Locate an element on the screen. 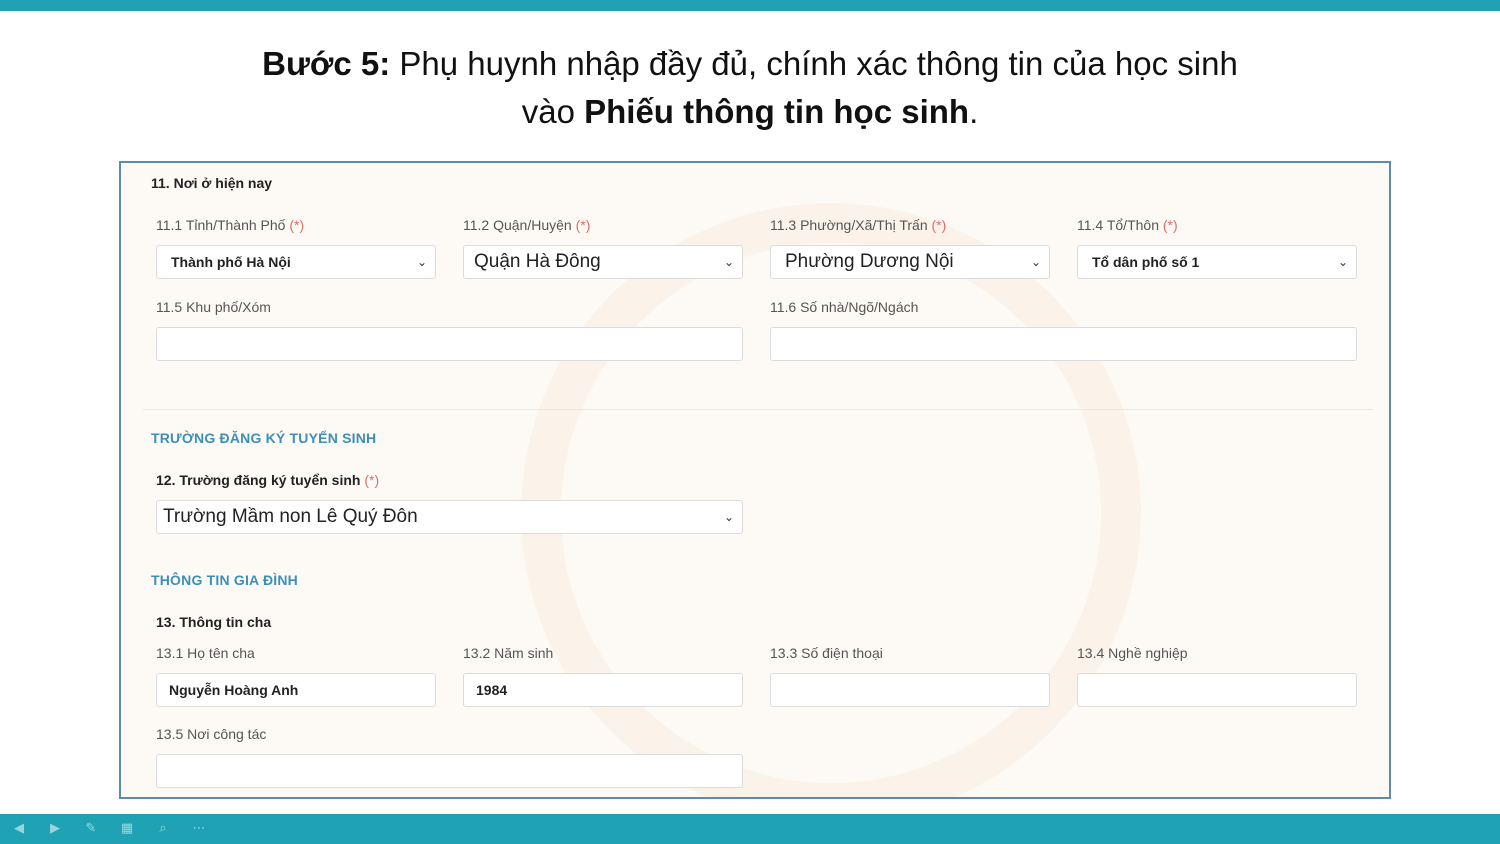 Image resolution: width=1500 pixels, height=844 pixels. district-value: Quận Hà Đông is located at coordinates (537, 261).